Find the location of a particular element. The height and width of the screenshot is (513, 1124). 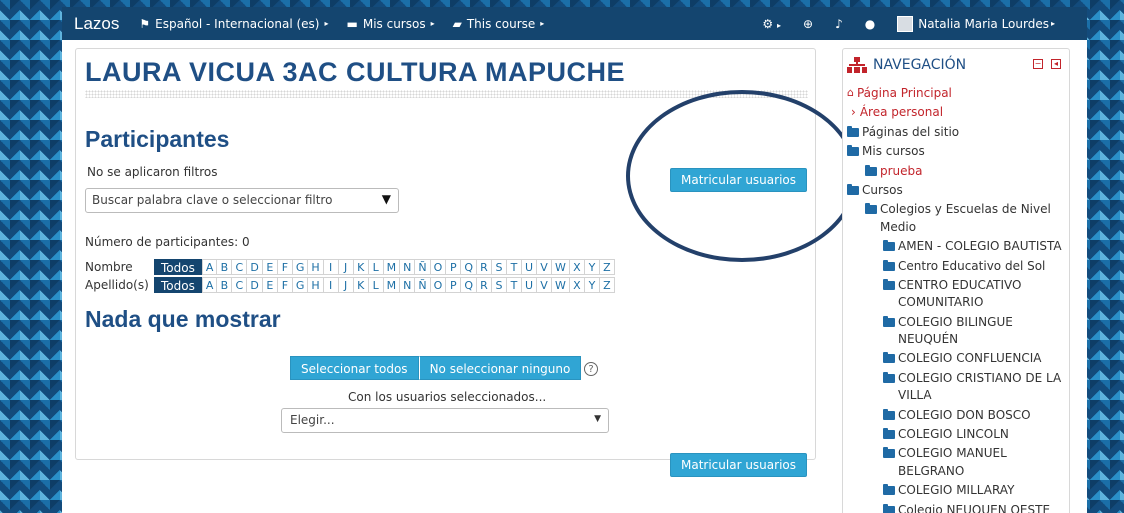

first-name-letter: M is located at coordinates (392, 267).